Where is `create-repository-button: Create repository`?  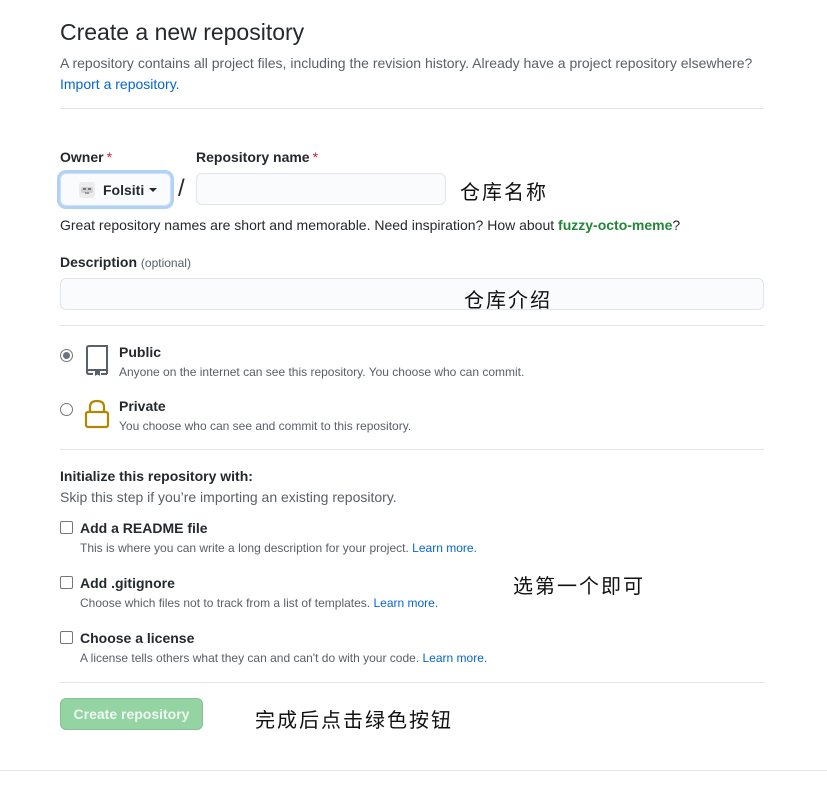
create-repository-button: Create repository is located at coordinates (131, 714).